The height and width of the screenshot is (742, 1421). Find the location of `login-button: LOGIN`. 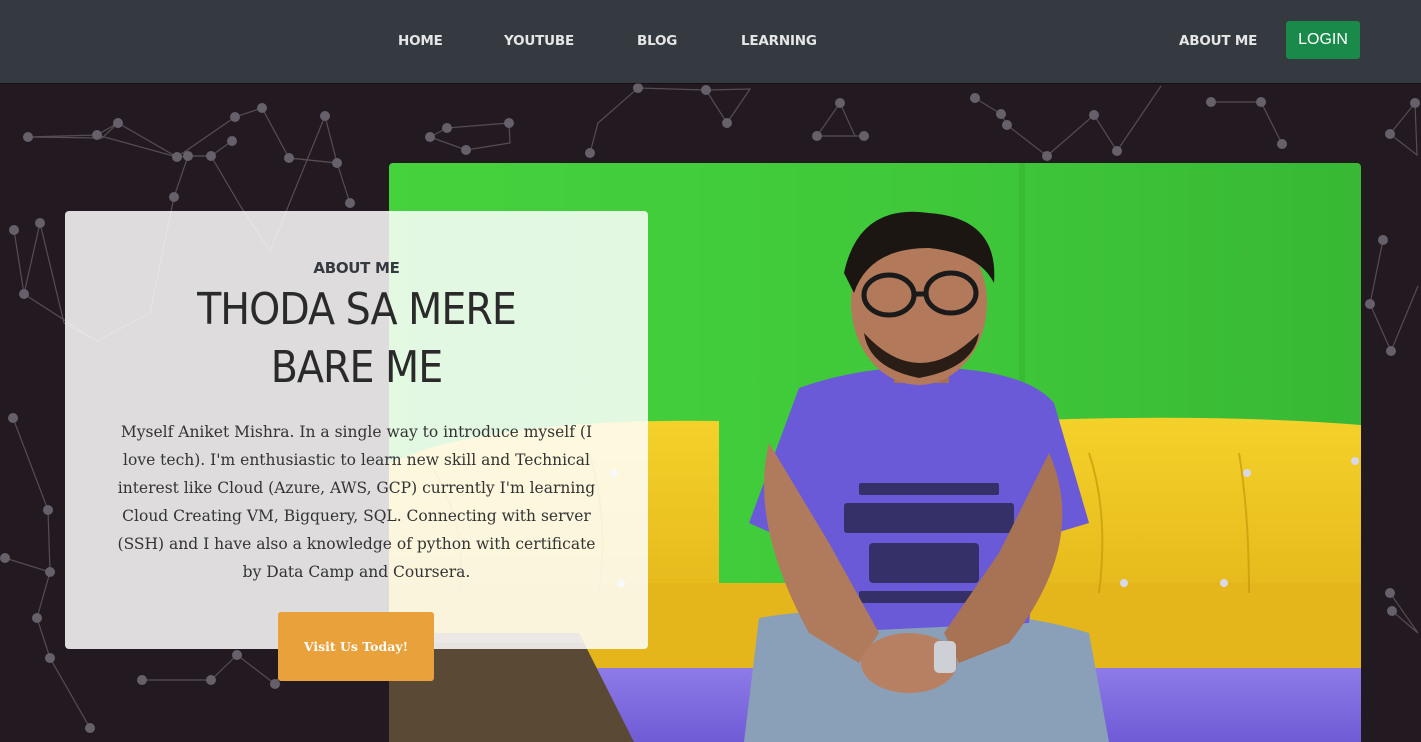

login-button: LOGIN is located at coordinates (1323, 40).